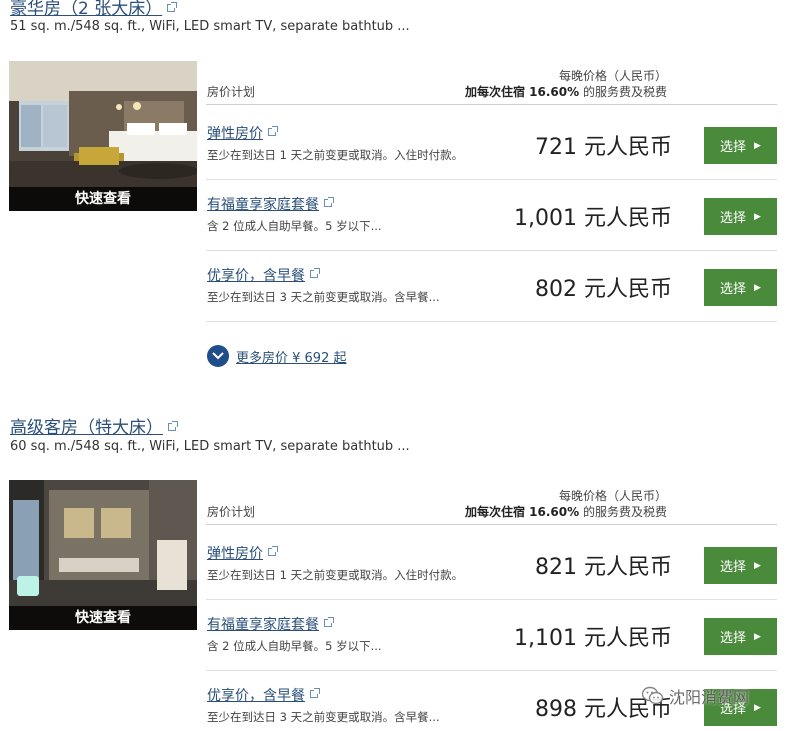 Image resolution: width=787 pixels, height=731 pixels. Describe the element at coordinates (603, 567) in the screenshot. I see `rate-price: 821 元人民币` at that location.